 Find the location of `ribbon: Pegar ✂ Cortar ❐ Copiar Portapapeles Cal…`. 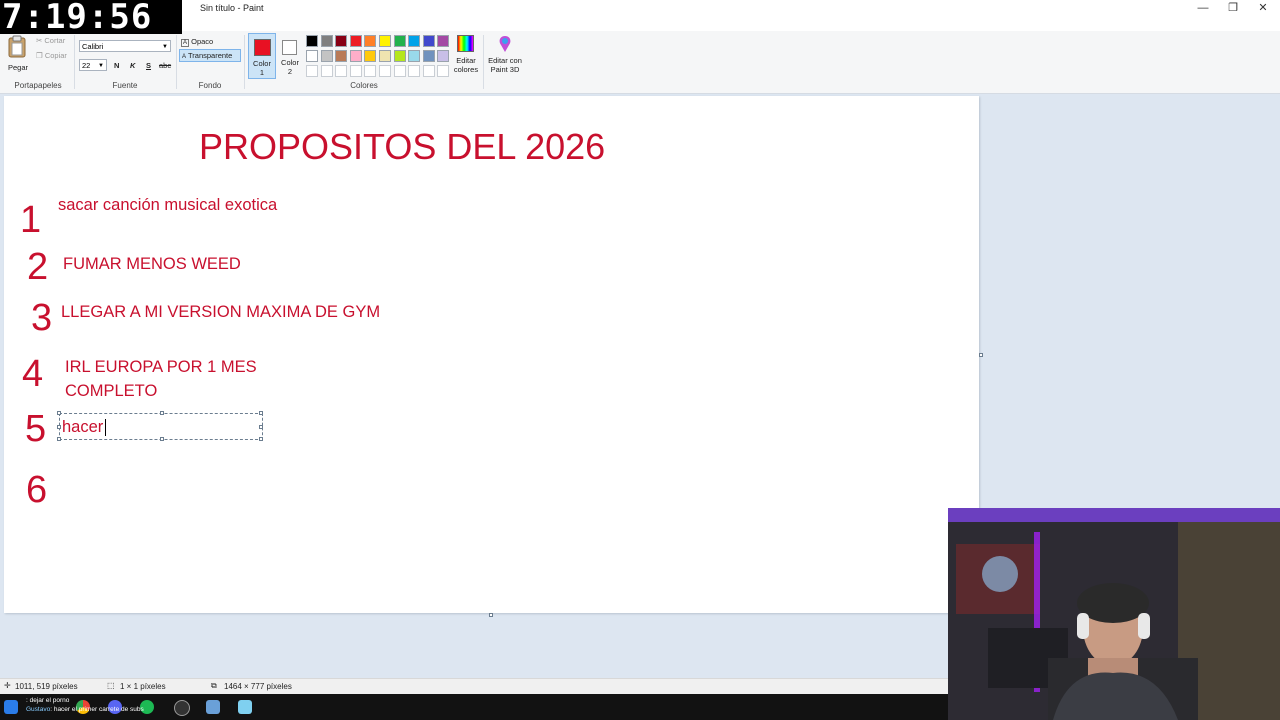

ribbon: Pegar ✂ Cortar ❐ Copiar Portapapeles Cal… is located at coordinates (640, 62).